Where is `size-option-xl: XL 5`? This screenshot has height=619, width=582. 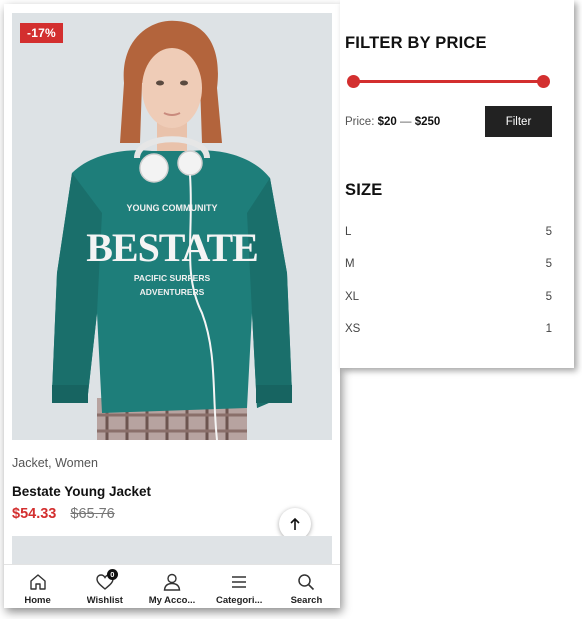 size-option-xl: XL 5 is located at coordinates (448, 297).